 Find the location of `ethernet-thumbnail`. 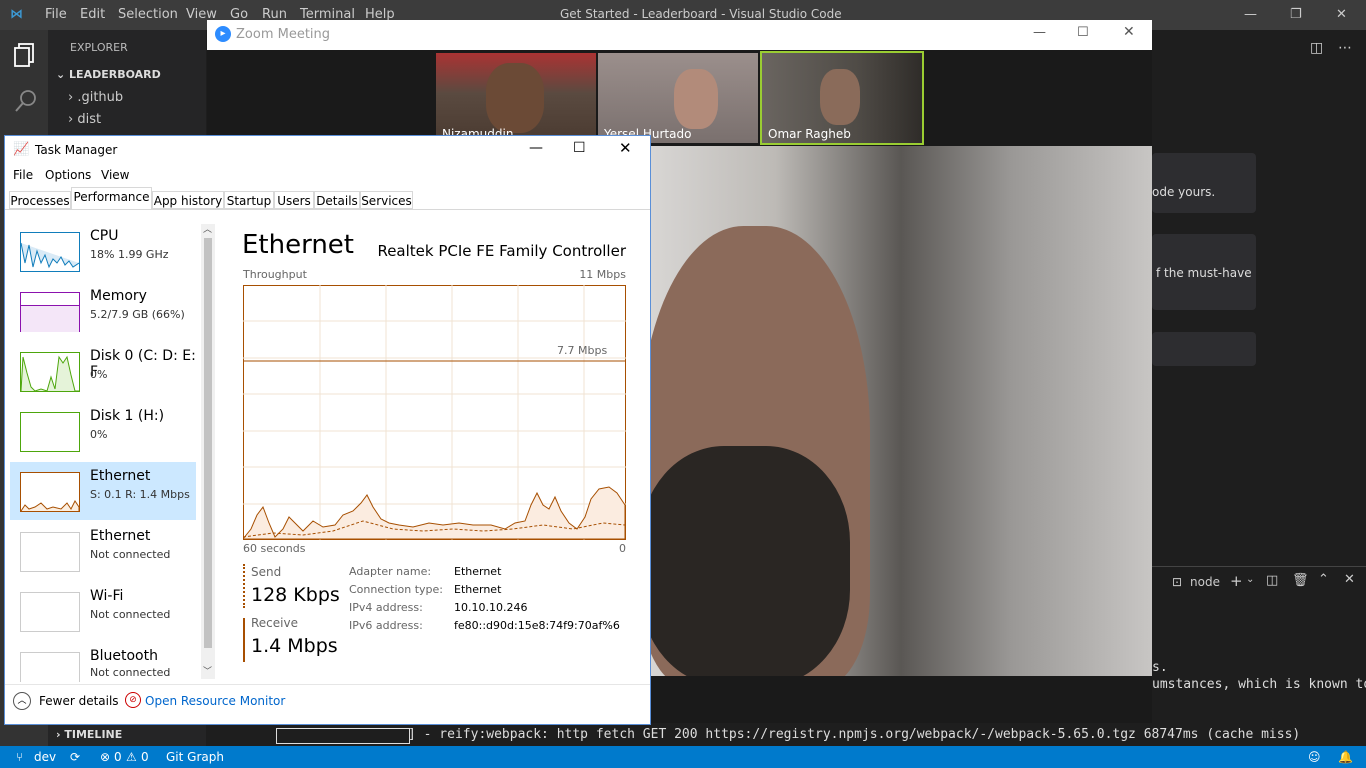

ethernet-thumbnail is located at coordinates (50, 492).